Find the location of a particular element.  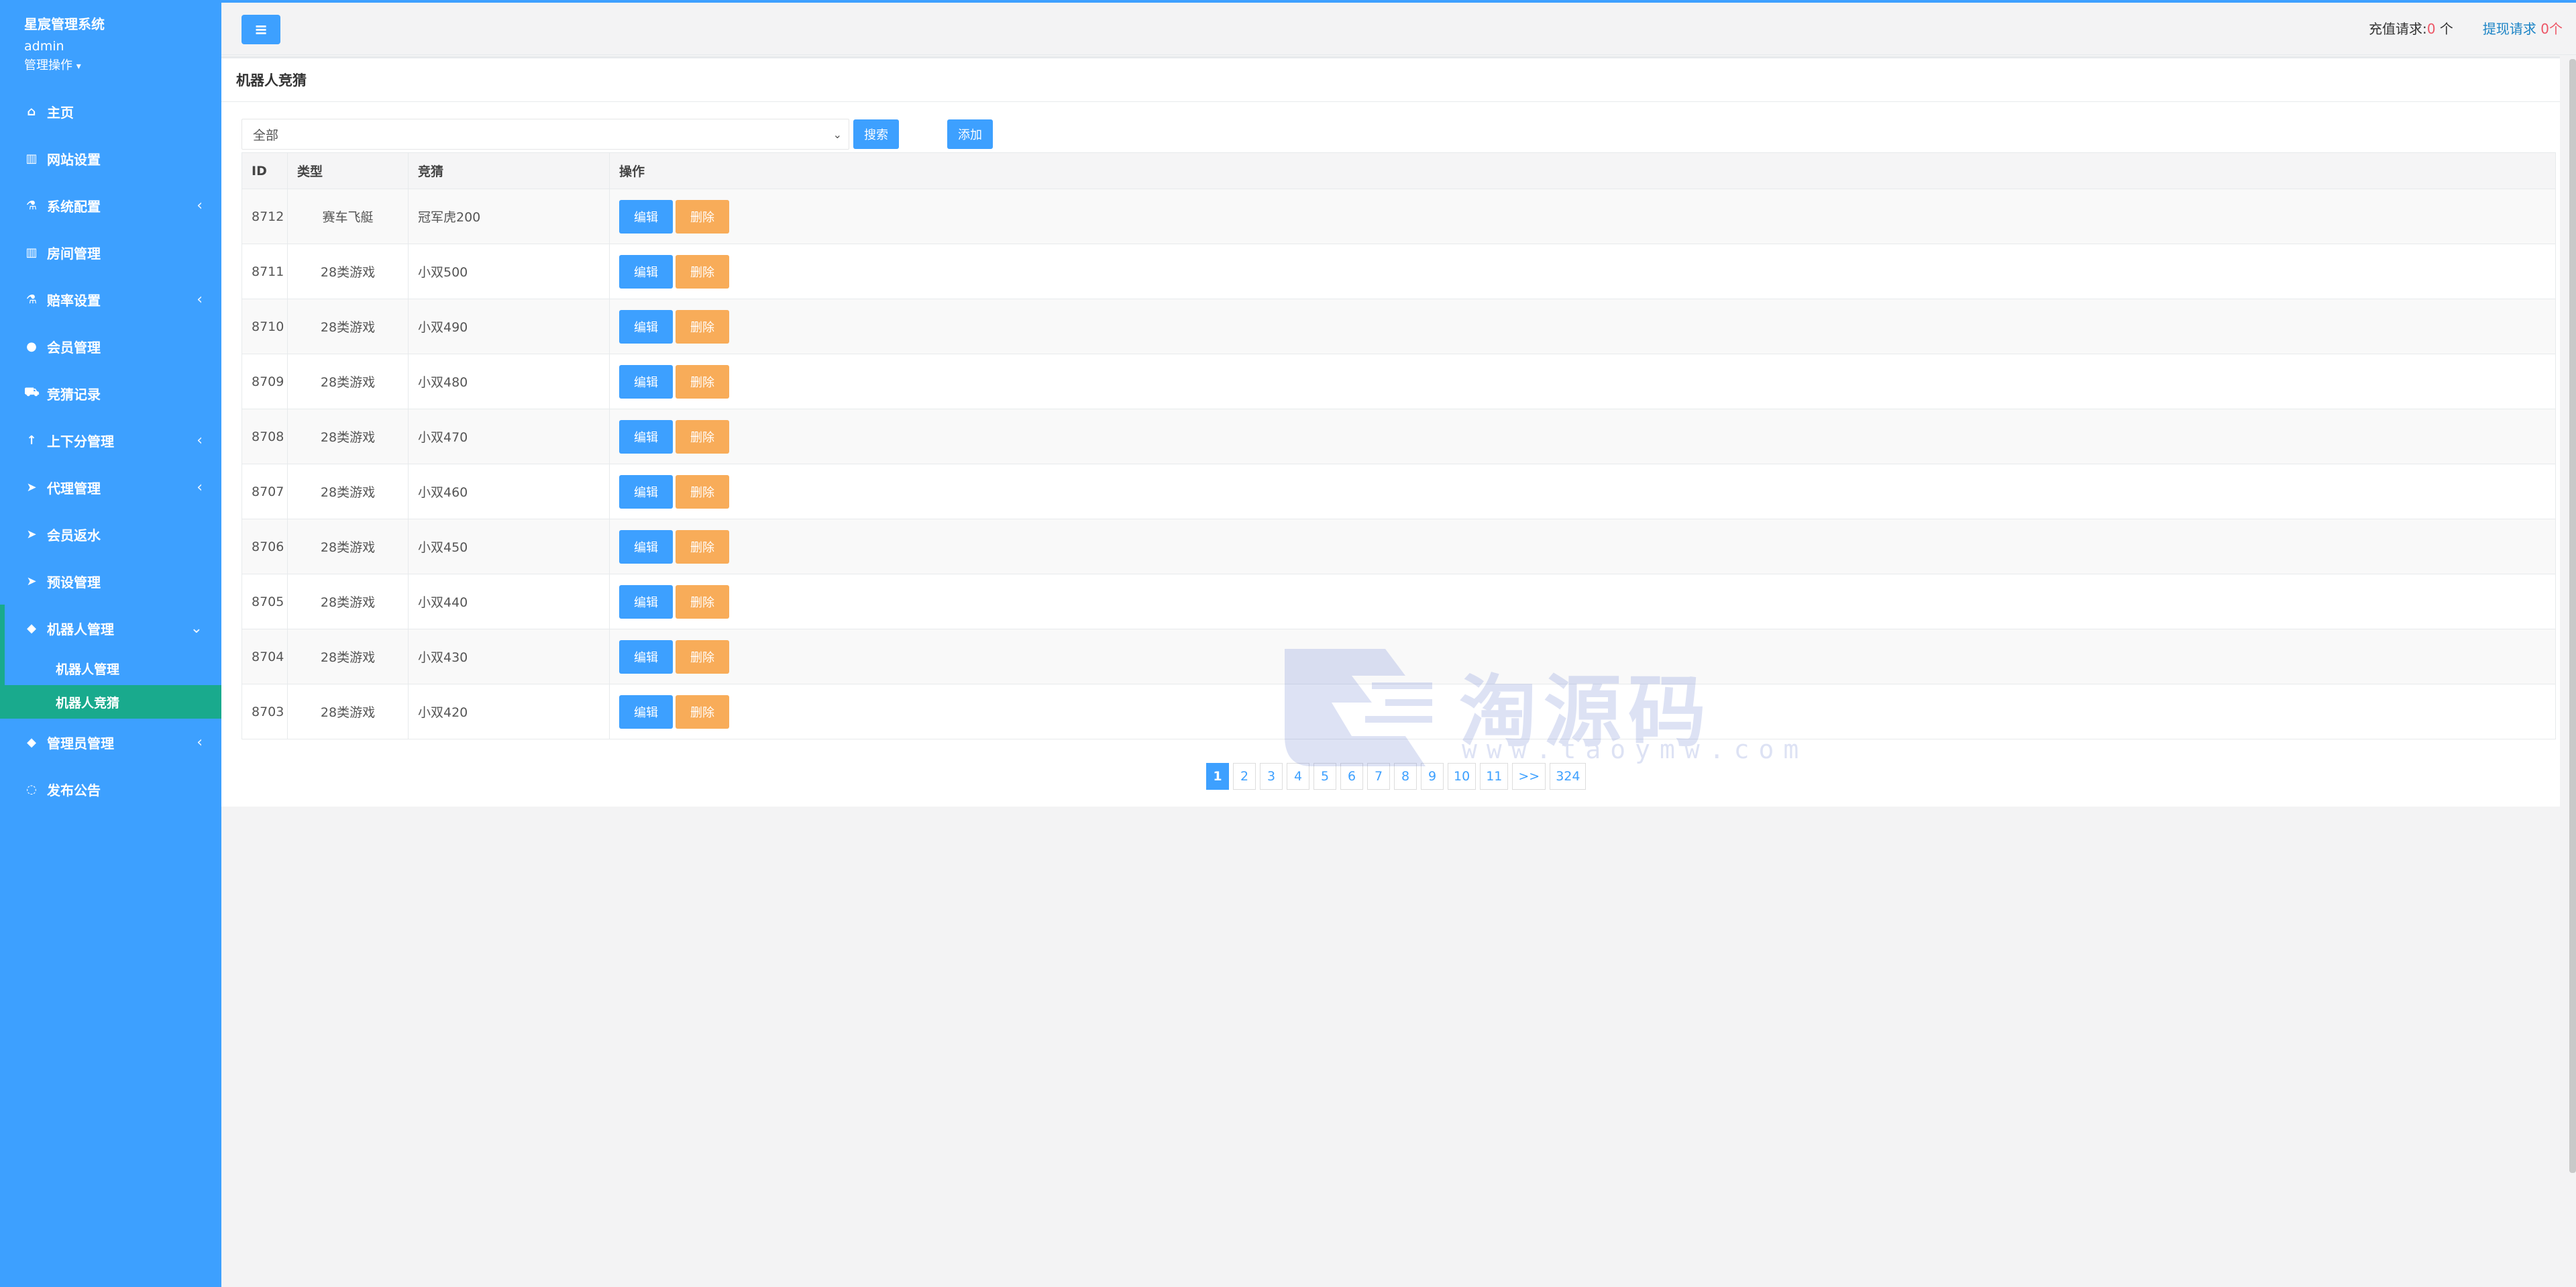

cell-guess: 小双480 is located at coordinates (509, 382).